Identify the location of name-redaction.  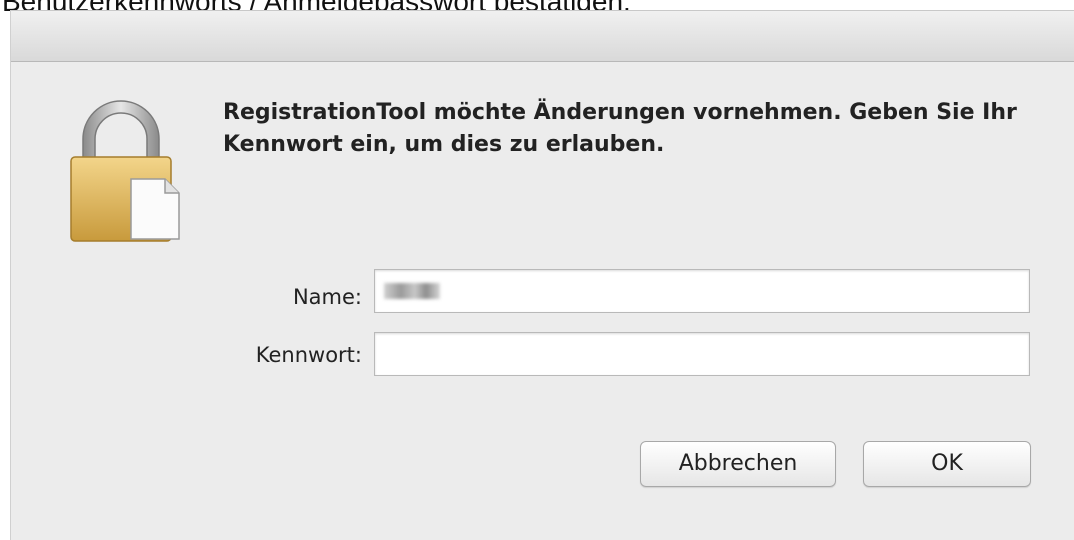
(412, 291).